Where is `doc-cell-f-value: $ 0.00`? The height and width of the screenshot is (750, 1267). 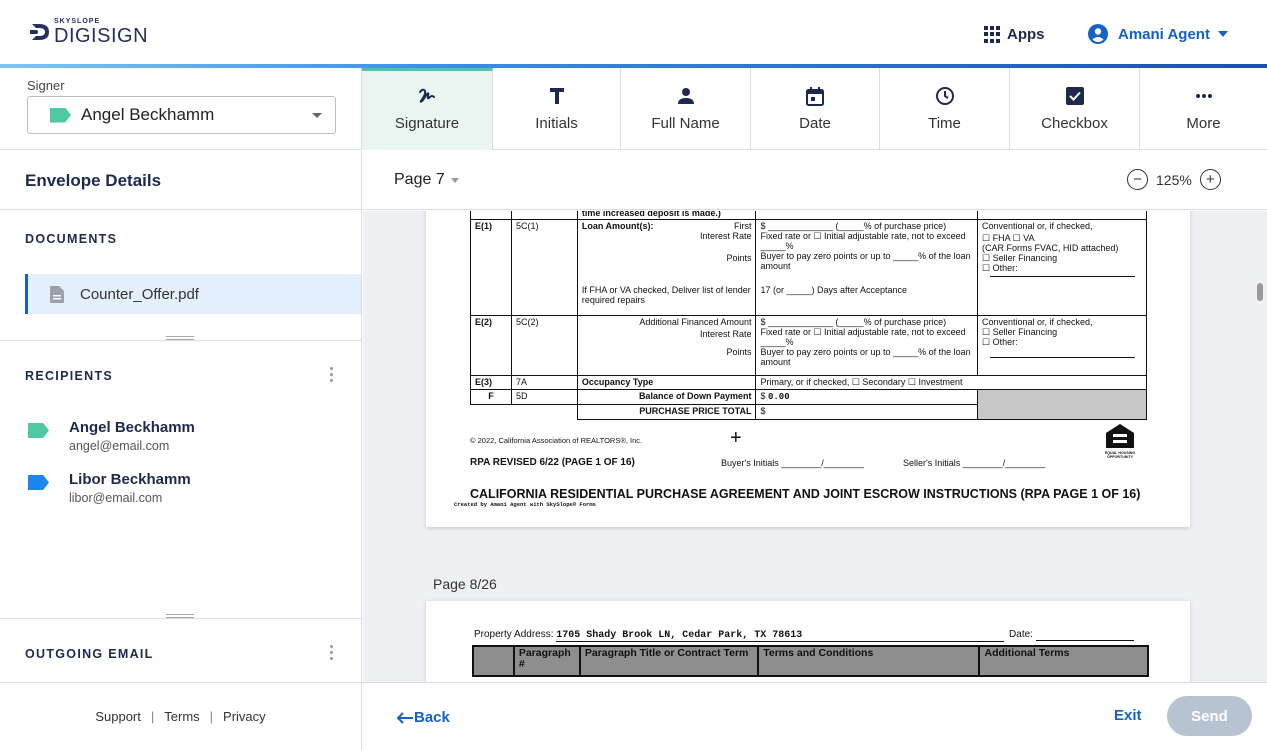 doc-cell-f-value: $ 0.00 is located at coordinates (866, 397).